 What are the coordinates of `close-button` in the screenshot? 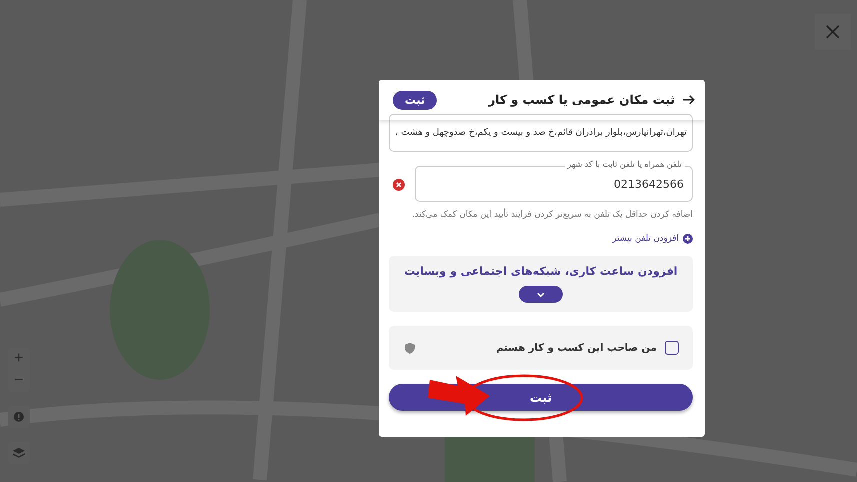 It's located at (833, 32).